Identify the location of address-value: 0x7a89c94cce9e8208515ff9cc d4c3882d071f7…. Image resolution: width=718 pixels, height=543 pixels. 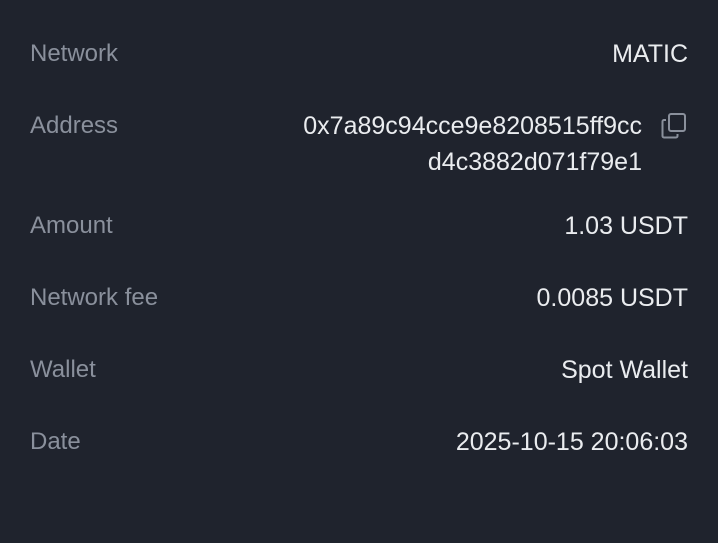
(442, 144).